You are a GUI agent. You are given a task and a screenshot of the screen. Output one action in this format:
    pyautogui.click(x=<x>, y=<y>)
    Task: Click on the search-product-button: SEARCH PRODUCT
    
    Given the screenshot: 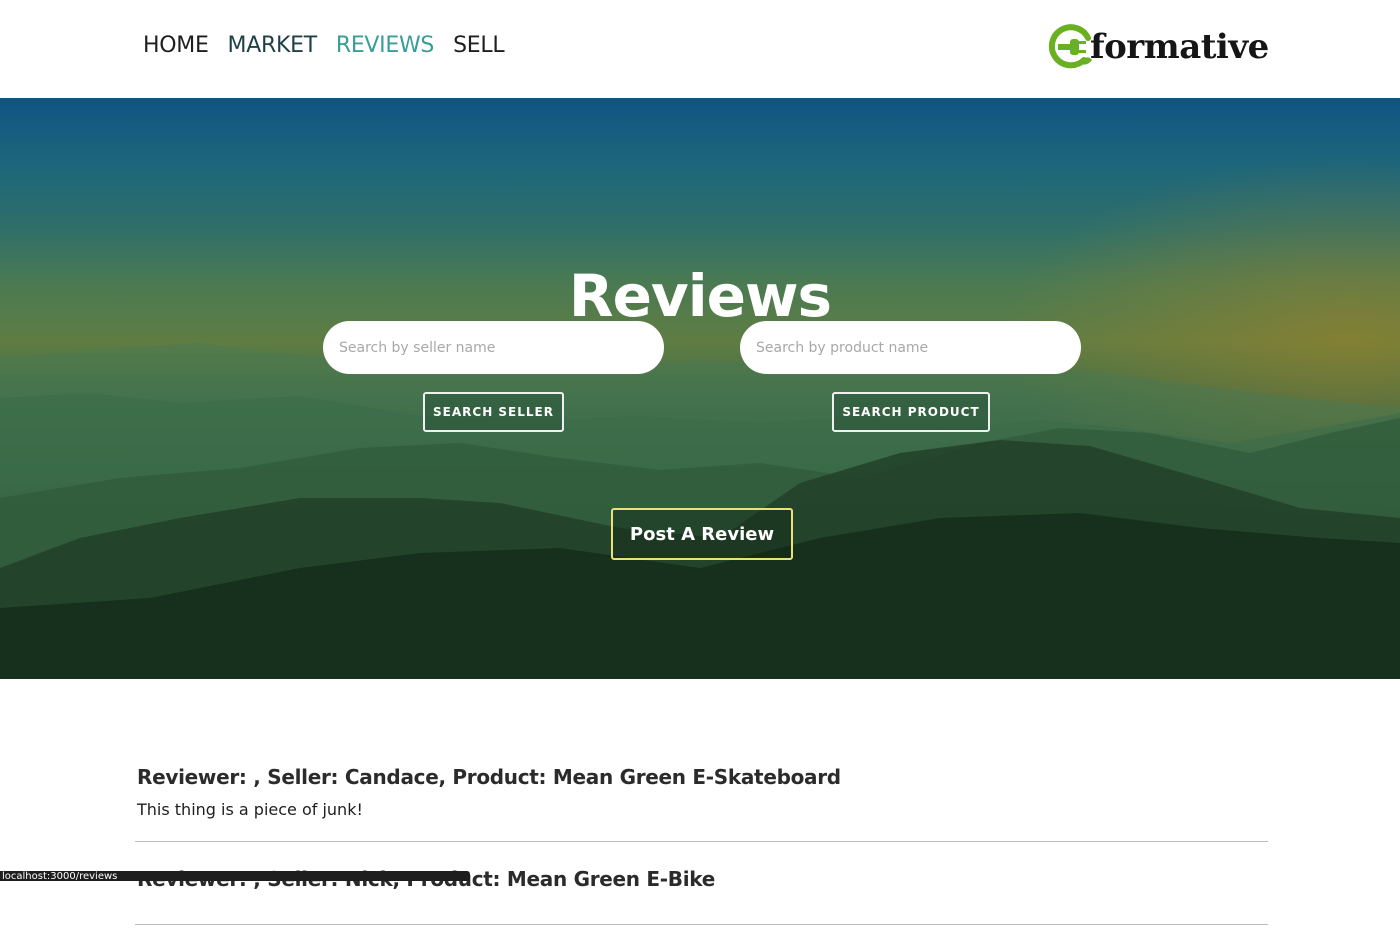 What is the action you would take?
    pyautogui.click(x=911, y=412)
    